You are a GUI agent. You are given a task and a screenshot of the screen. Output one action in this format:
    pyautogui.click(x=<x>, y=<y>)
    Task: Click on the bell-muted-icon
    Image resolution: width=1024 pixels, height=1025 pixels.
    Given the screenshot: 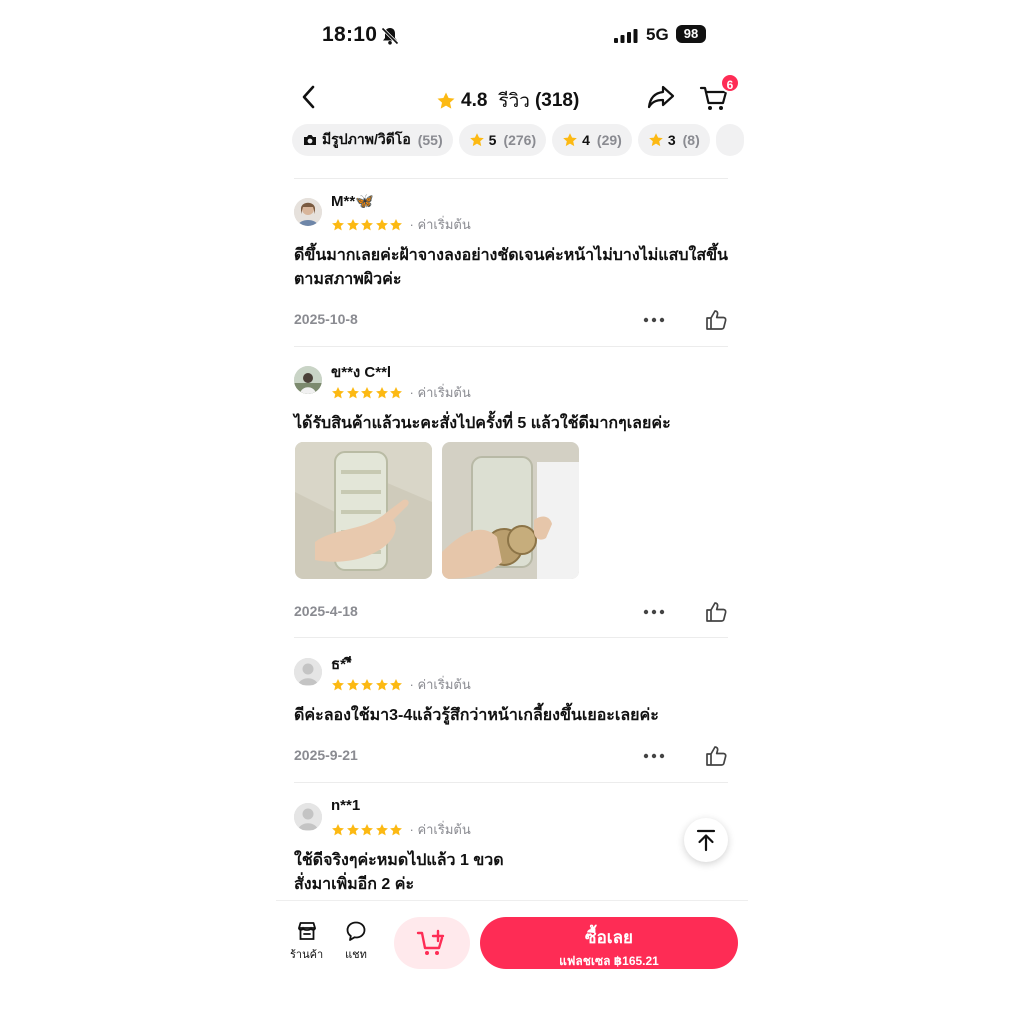 What is the action you would take?
    pyautogui.click(x=390, y=36)
    